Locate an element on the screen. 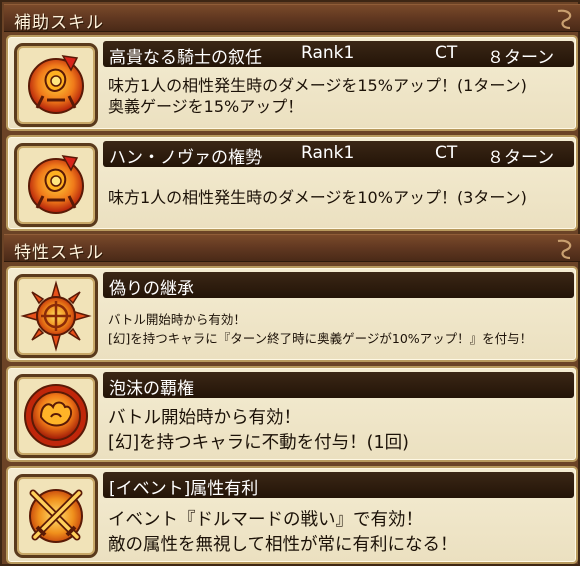 This screenshot has width=580, height=566. skill-description: バトル開始時から有効！ [幻]を持つキャラに不動を付与！(1回) is located at coordinates (258, 430).